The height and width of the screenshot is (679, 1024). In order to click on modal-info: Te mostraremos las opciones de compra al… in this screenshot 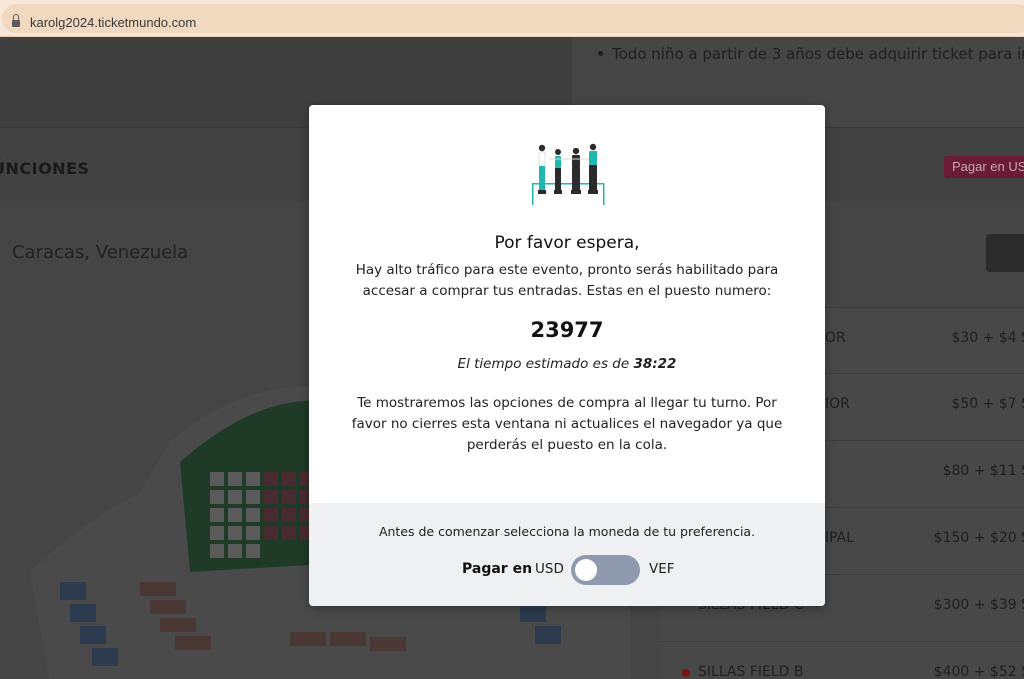, I will do `click(567, 424)`.